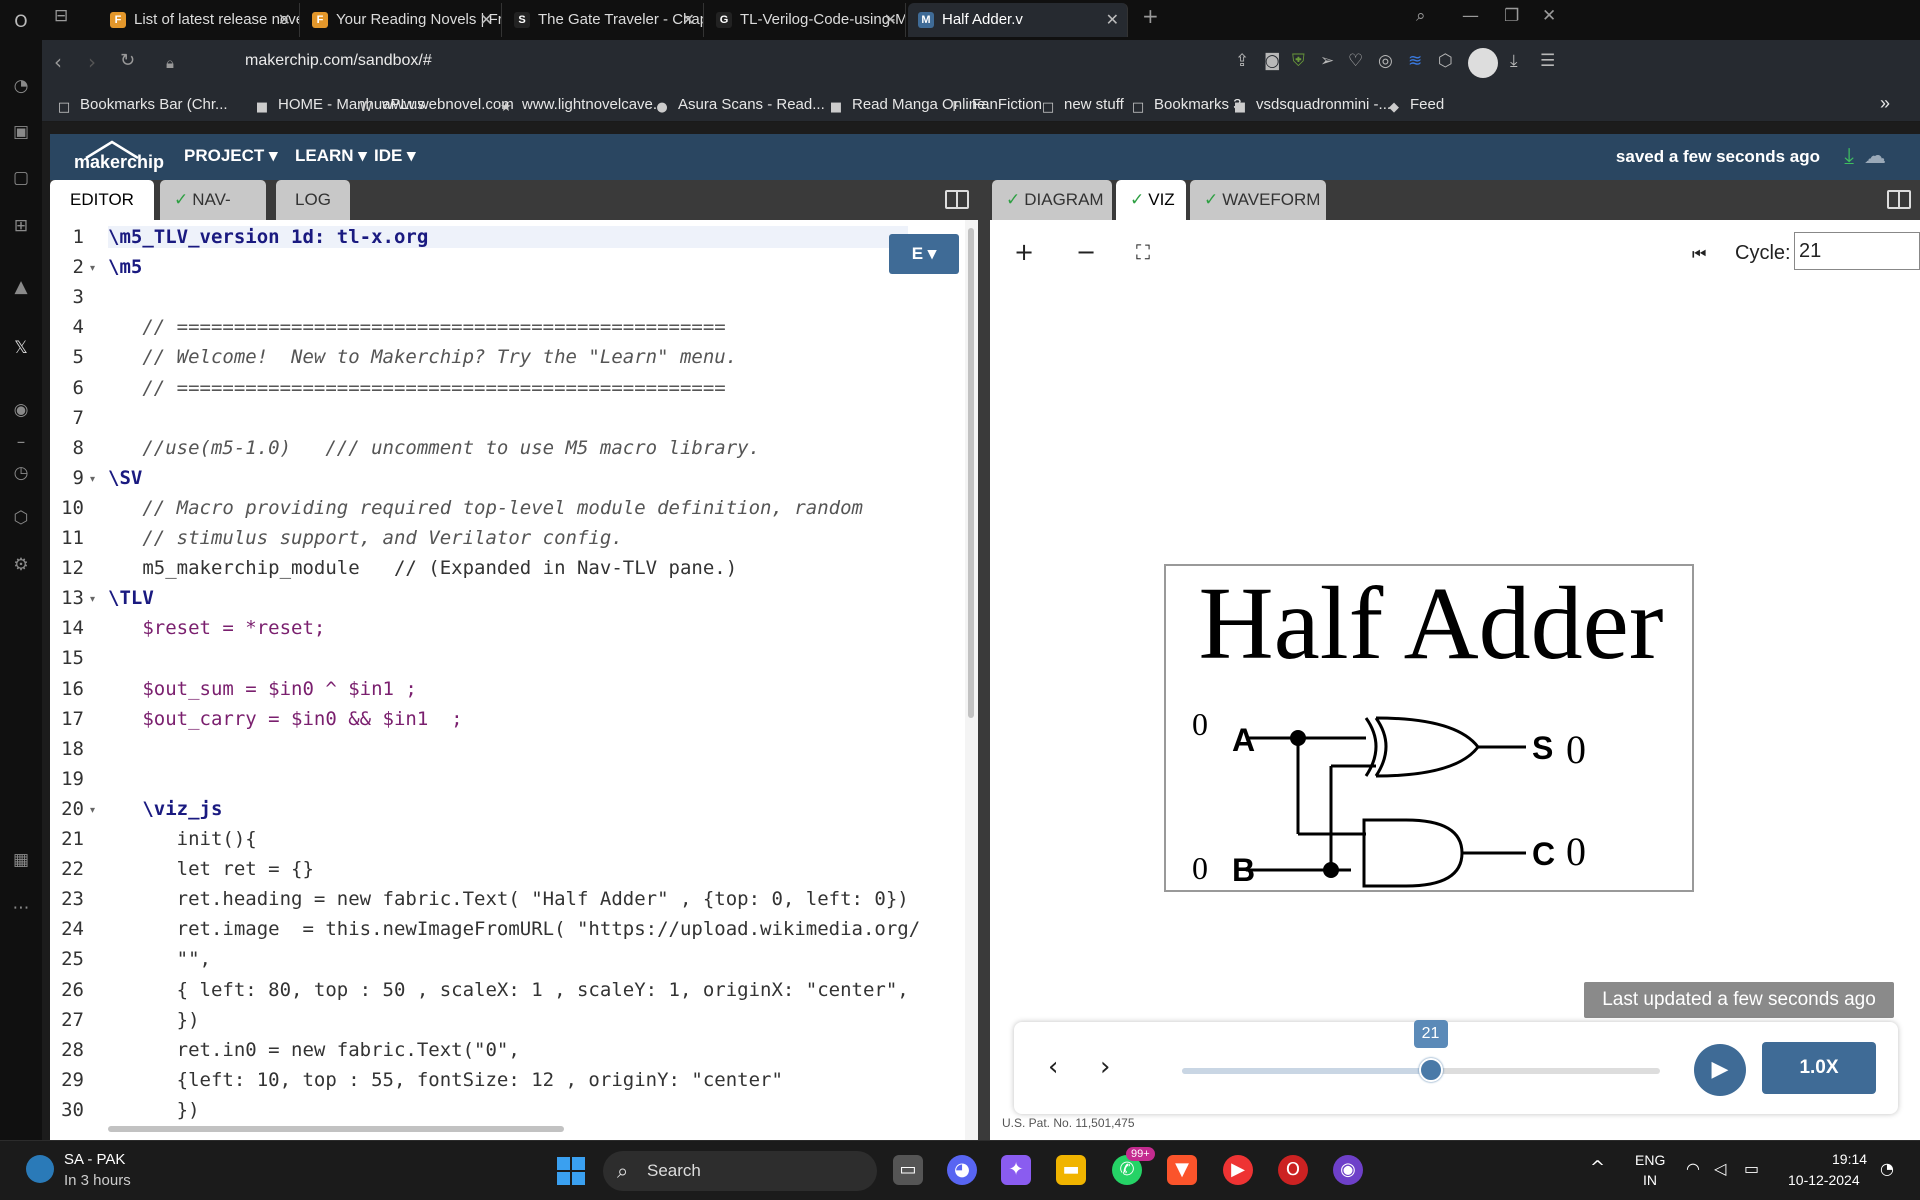 This screenshot has width=1920, height=1200. Describe the element at coordinates (1430, 1070) in the screenshot. I see `slider-knob` at that location.